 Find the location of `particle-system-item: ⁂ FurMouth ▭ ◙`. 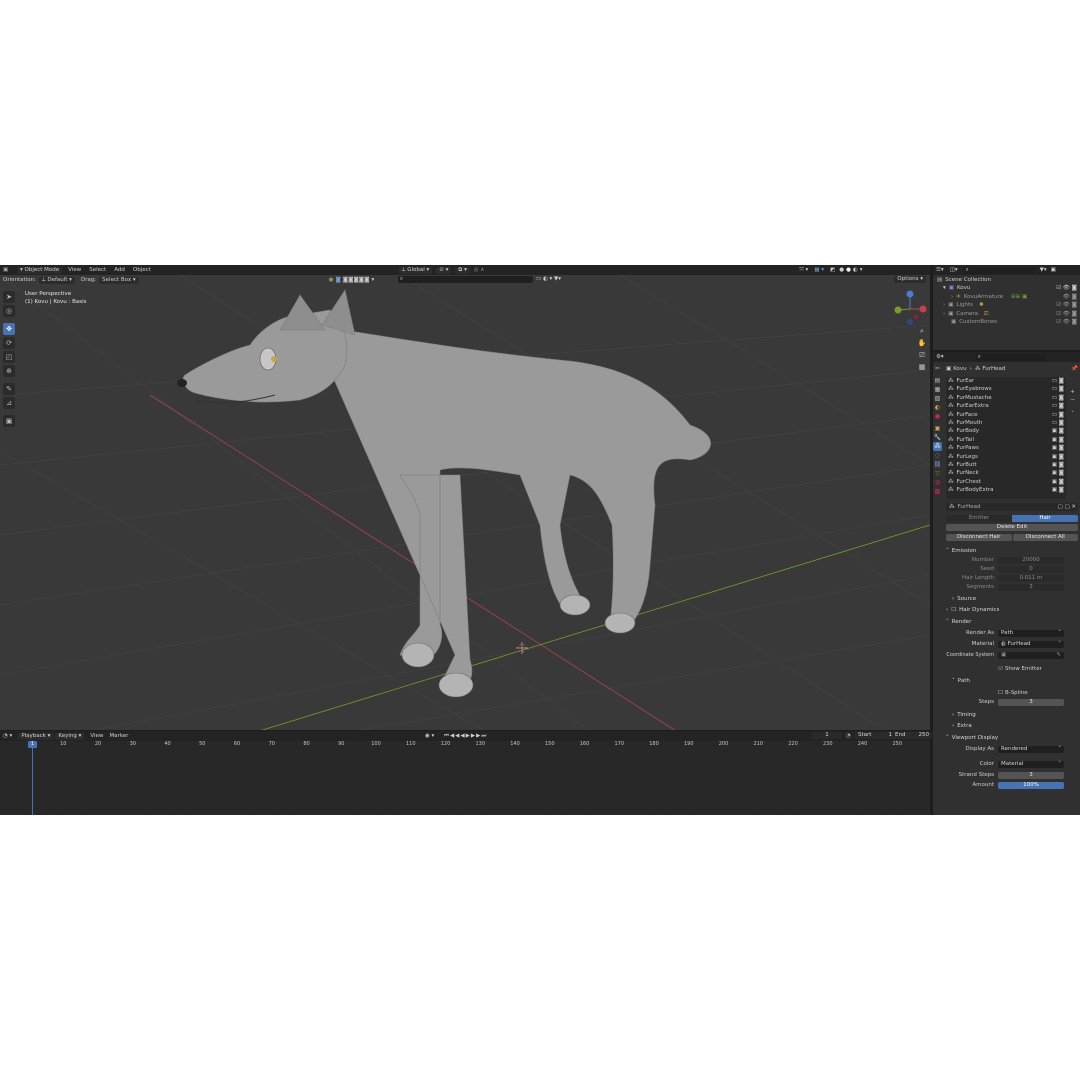

particle-system-item: ⁂ FurMouth ▭ ◙ is located at coordinates (1006, 423).